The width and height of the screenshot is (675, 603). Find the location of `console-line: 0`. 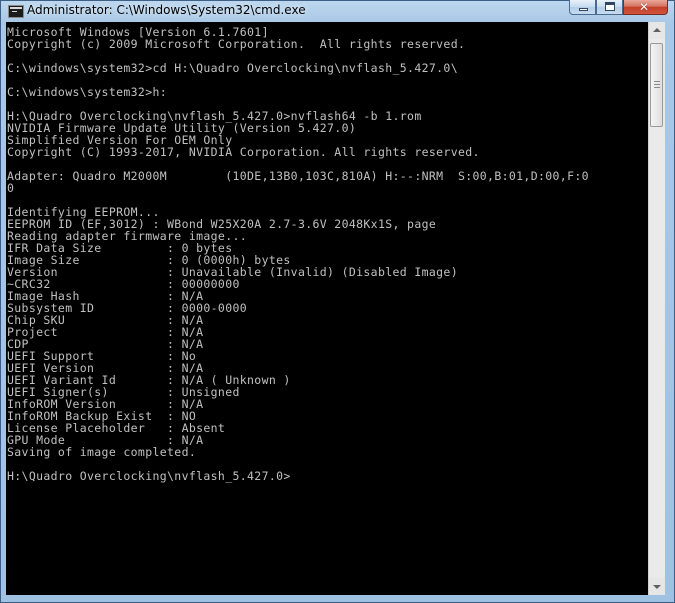

console-line: 0 is located at coordinates (11, 188).